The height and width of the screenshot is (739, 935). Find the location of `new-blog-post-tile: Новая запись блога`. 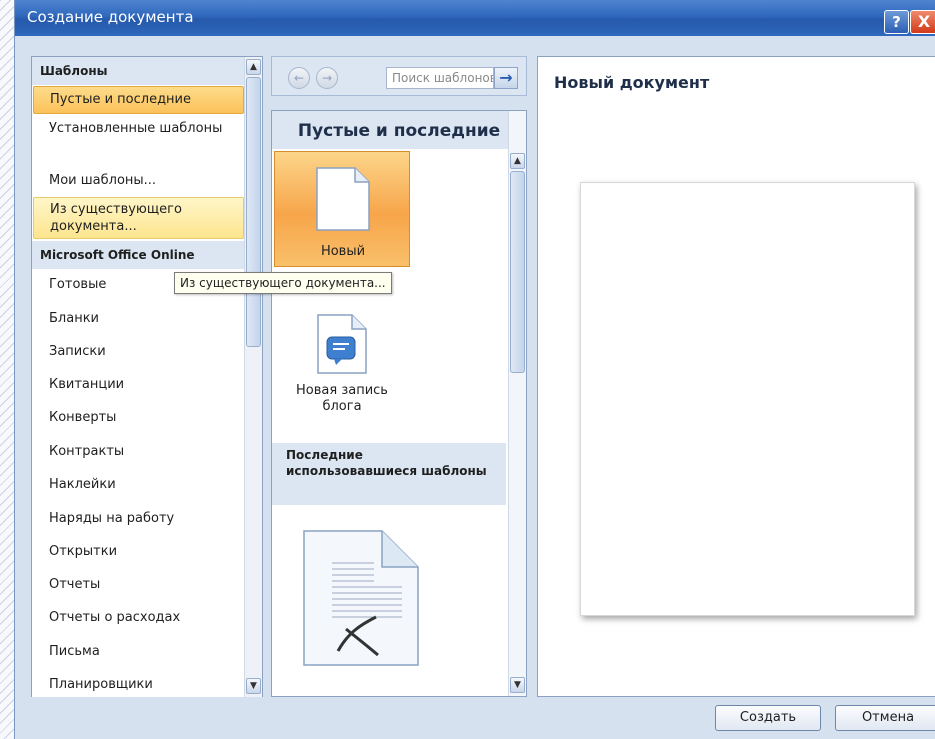

new-blog-post-tile: Новая запись блога is located at coordinates (342, 370).